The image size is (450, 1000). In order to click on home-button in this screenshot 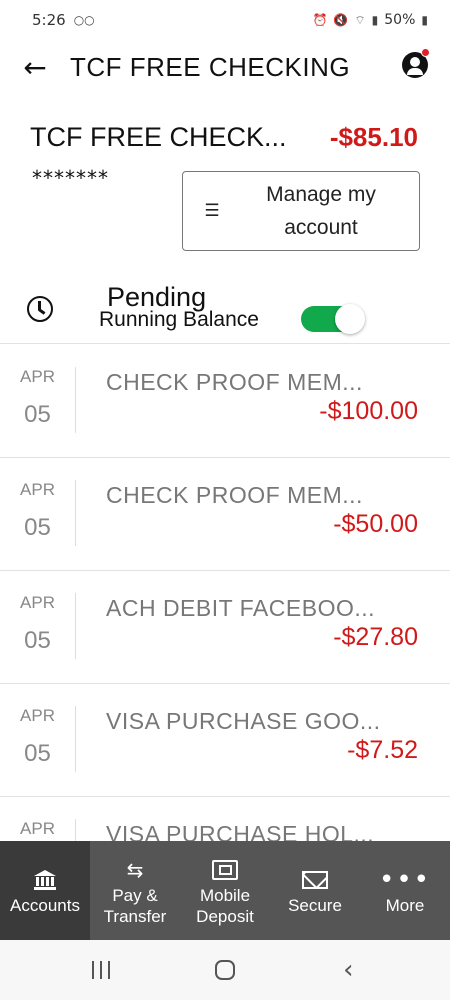, I will do `click(225, 970)`.